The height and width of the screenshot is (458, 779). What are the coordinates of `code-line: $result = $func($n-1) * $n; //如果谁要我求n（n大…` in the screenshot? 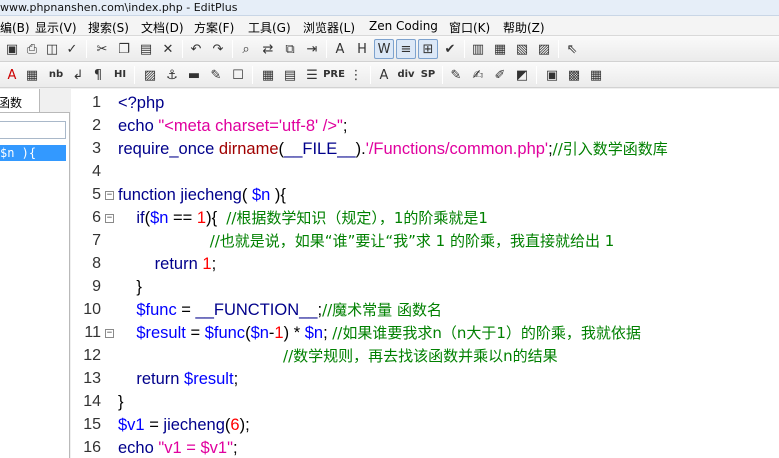 It's located at (379, 333).